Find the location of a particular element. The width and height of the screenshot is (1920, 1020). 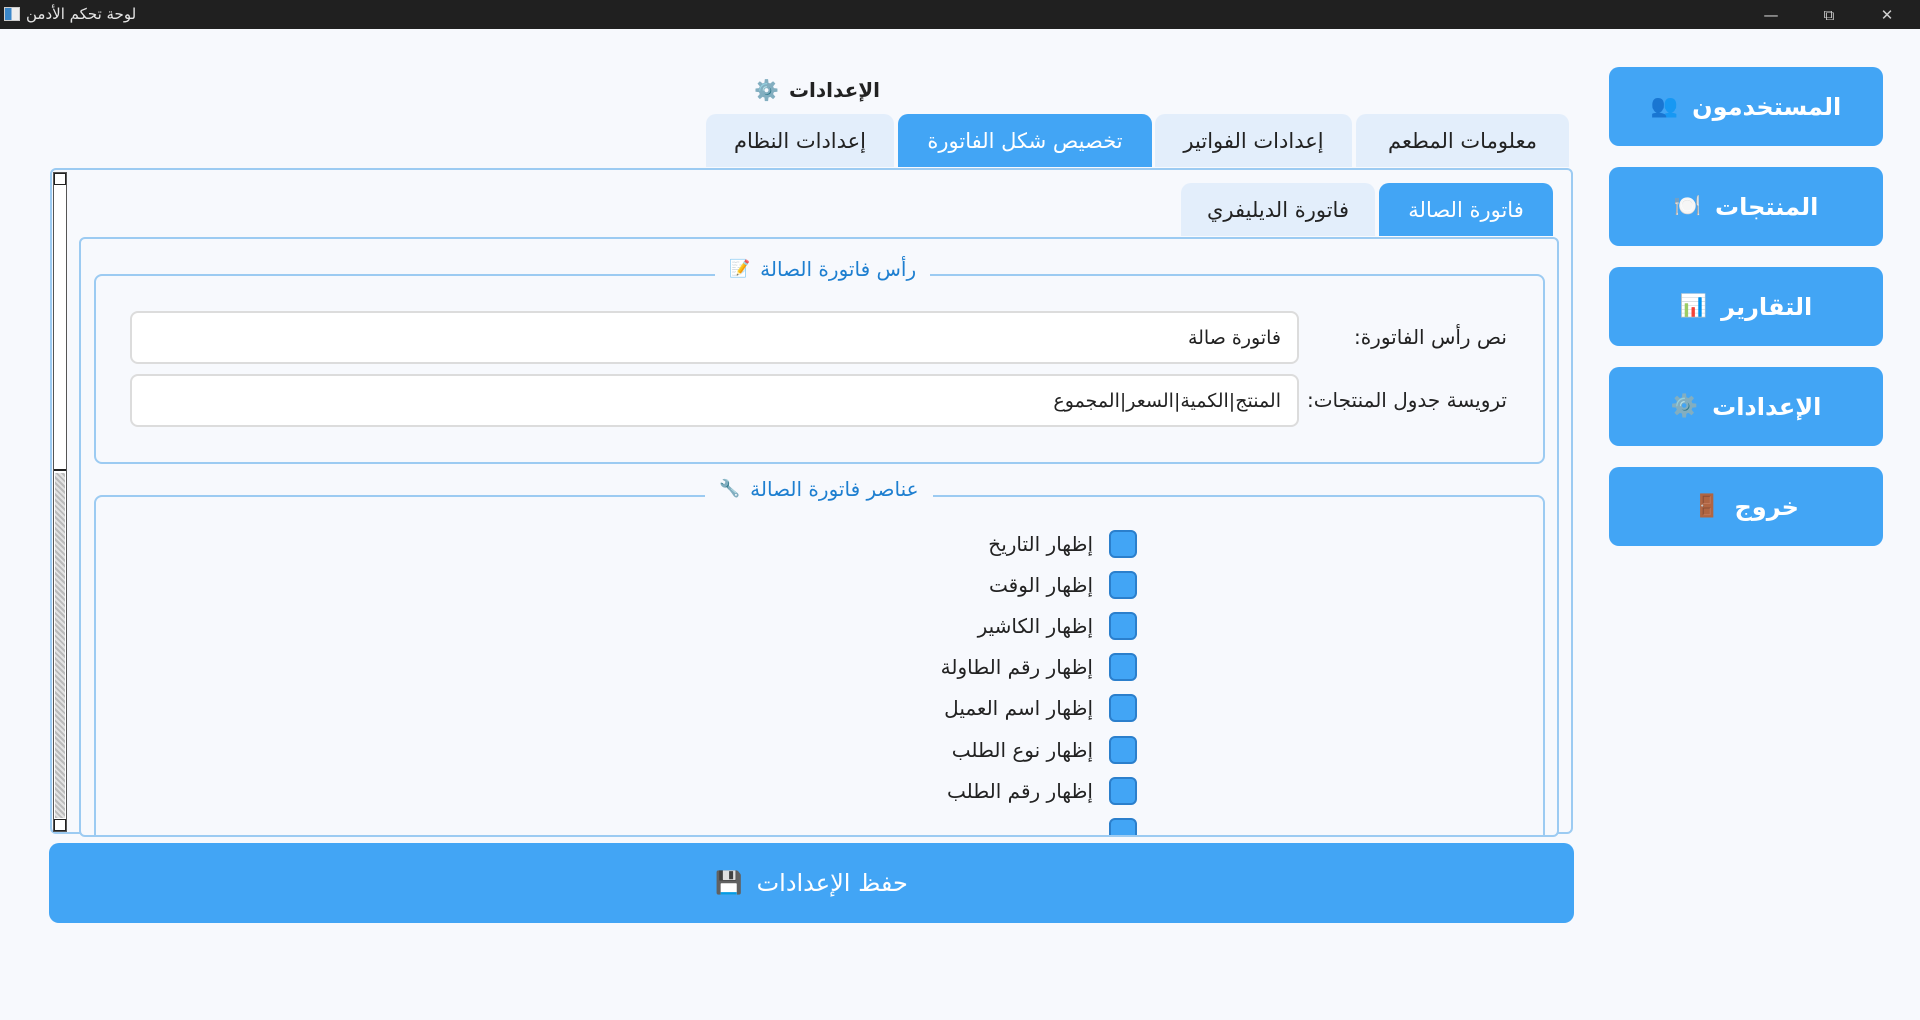

tab-invoice-customization: تخصيص شكل الفاتورة is located at coordinates (1025, 140).